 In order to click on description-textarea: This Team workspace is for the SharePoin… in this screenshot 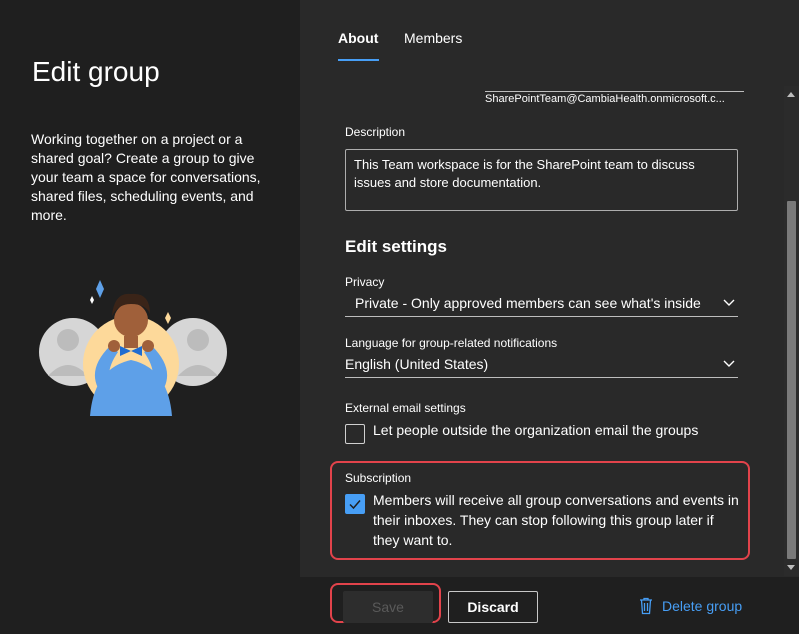, I will do `click(541, 180)`.